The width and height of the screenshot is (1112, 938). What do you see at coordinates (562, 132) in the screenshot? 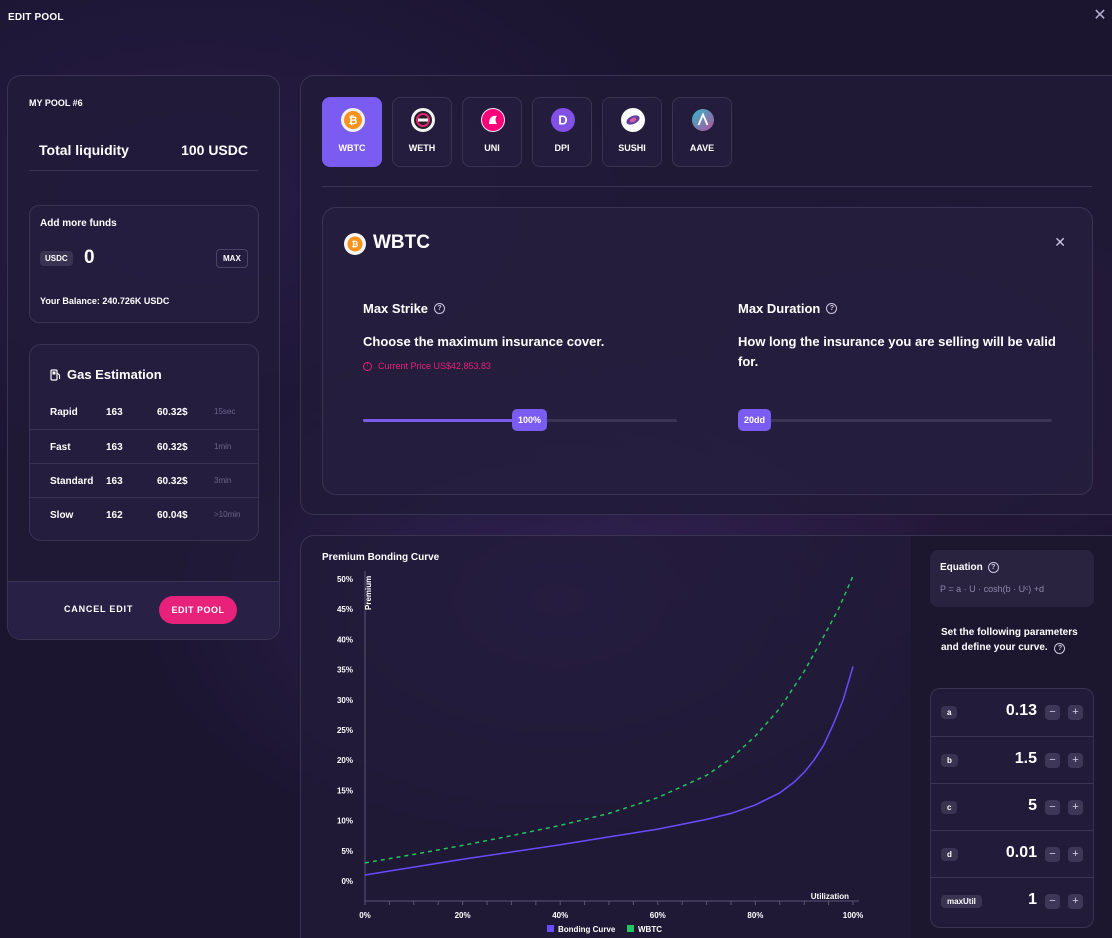
I see `tab-dpi: D DPI` at bounding box center [562, 132].